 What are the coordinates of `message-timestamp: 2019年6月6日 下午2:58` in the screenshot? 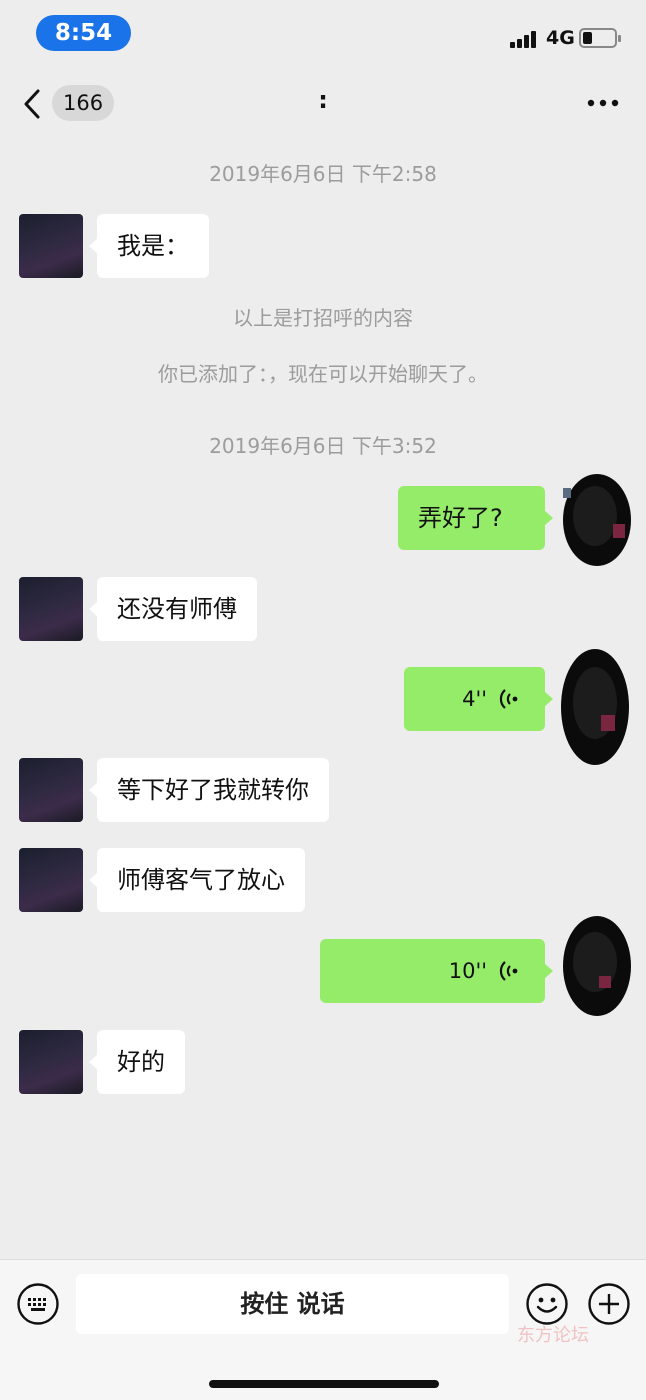 It's located at (323, 174).